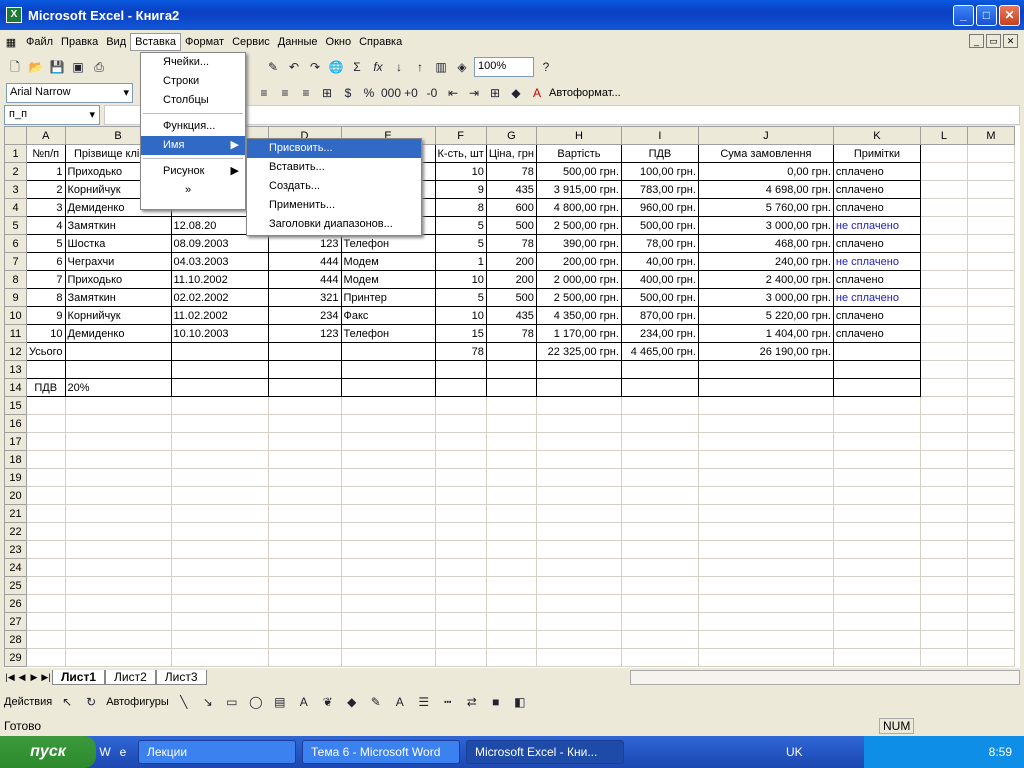 The width and height of the screenshot is (1024, 768). Describe the element at coordinates (993, 41) in the screenshot. I see `doc-restore-button: ▭` at that location.